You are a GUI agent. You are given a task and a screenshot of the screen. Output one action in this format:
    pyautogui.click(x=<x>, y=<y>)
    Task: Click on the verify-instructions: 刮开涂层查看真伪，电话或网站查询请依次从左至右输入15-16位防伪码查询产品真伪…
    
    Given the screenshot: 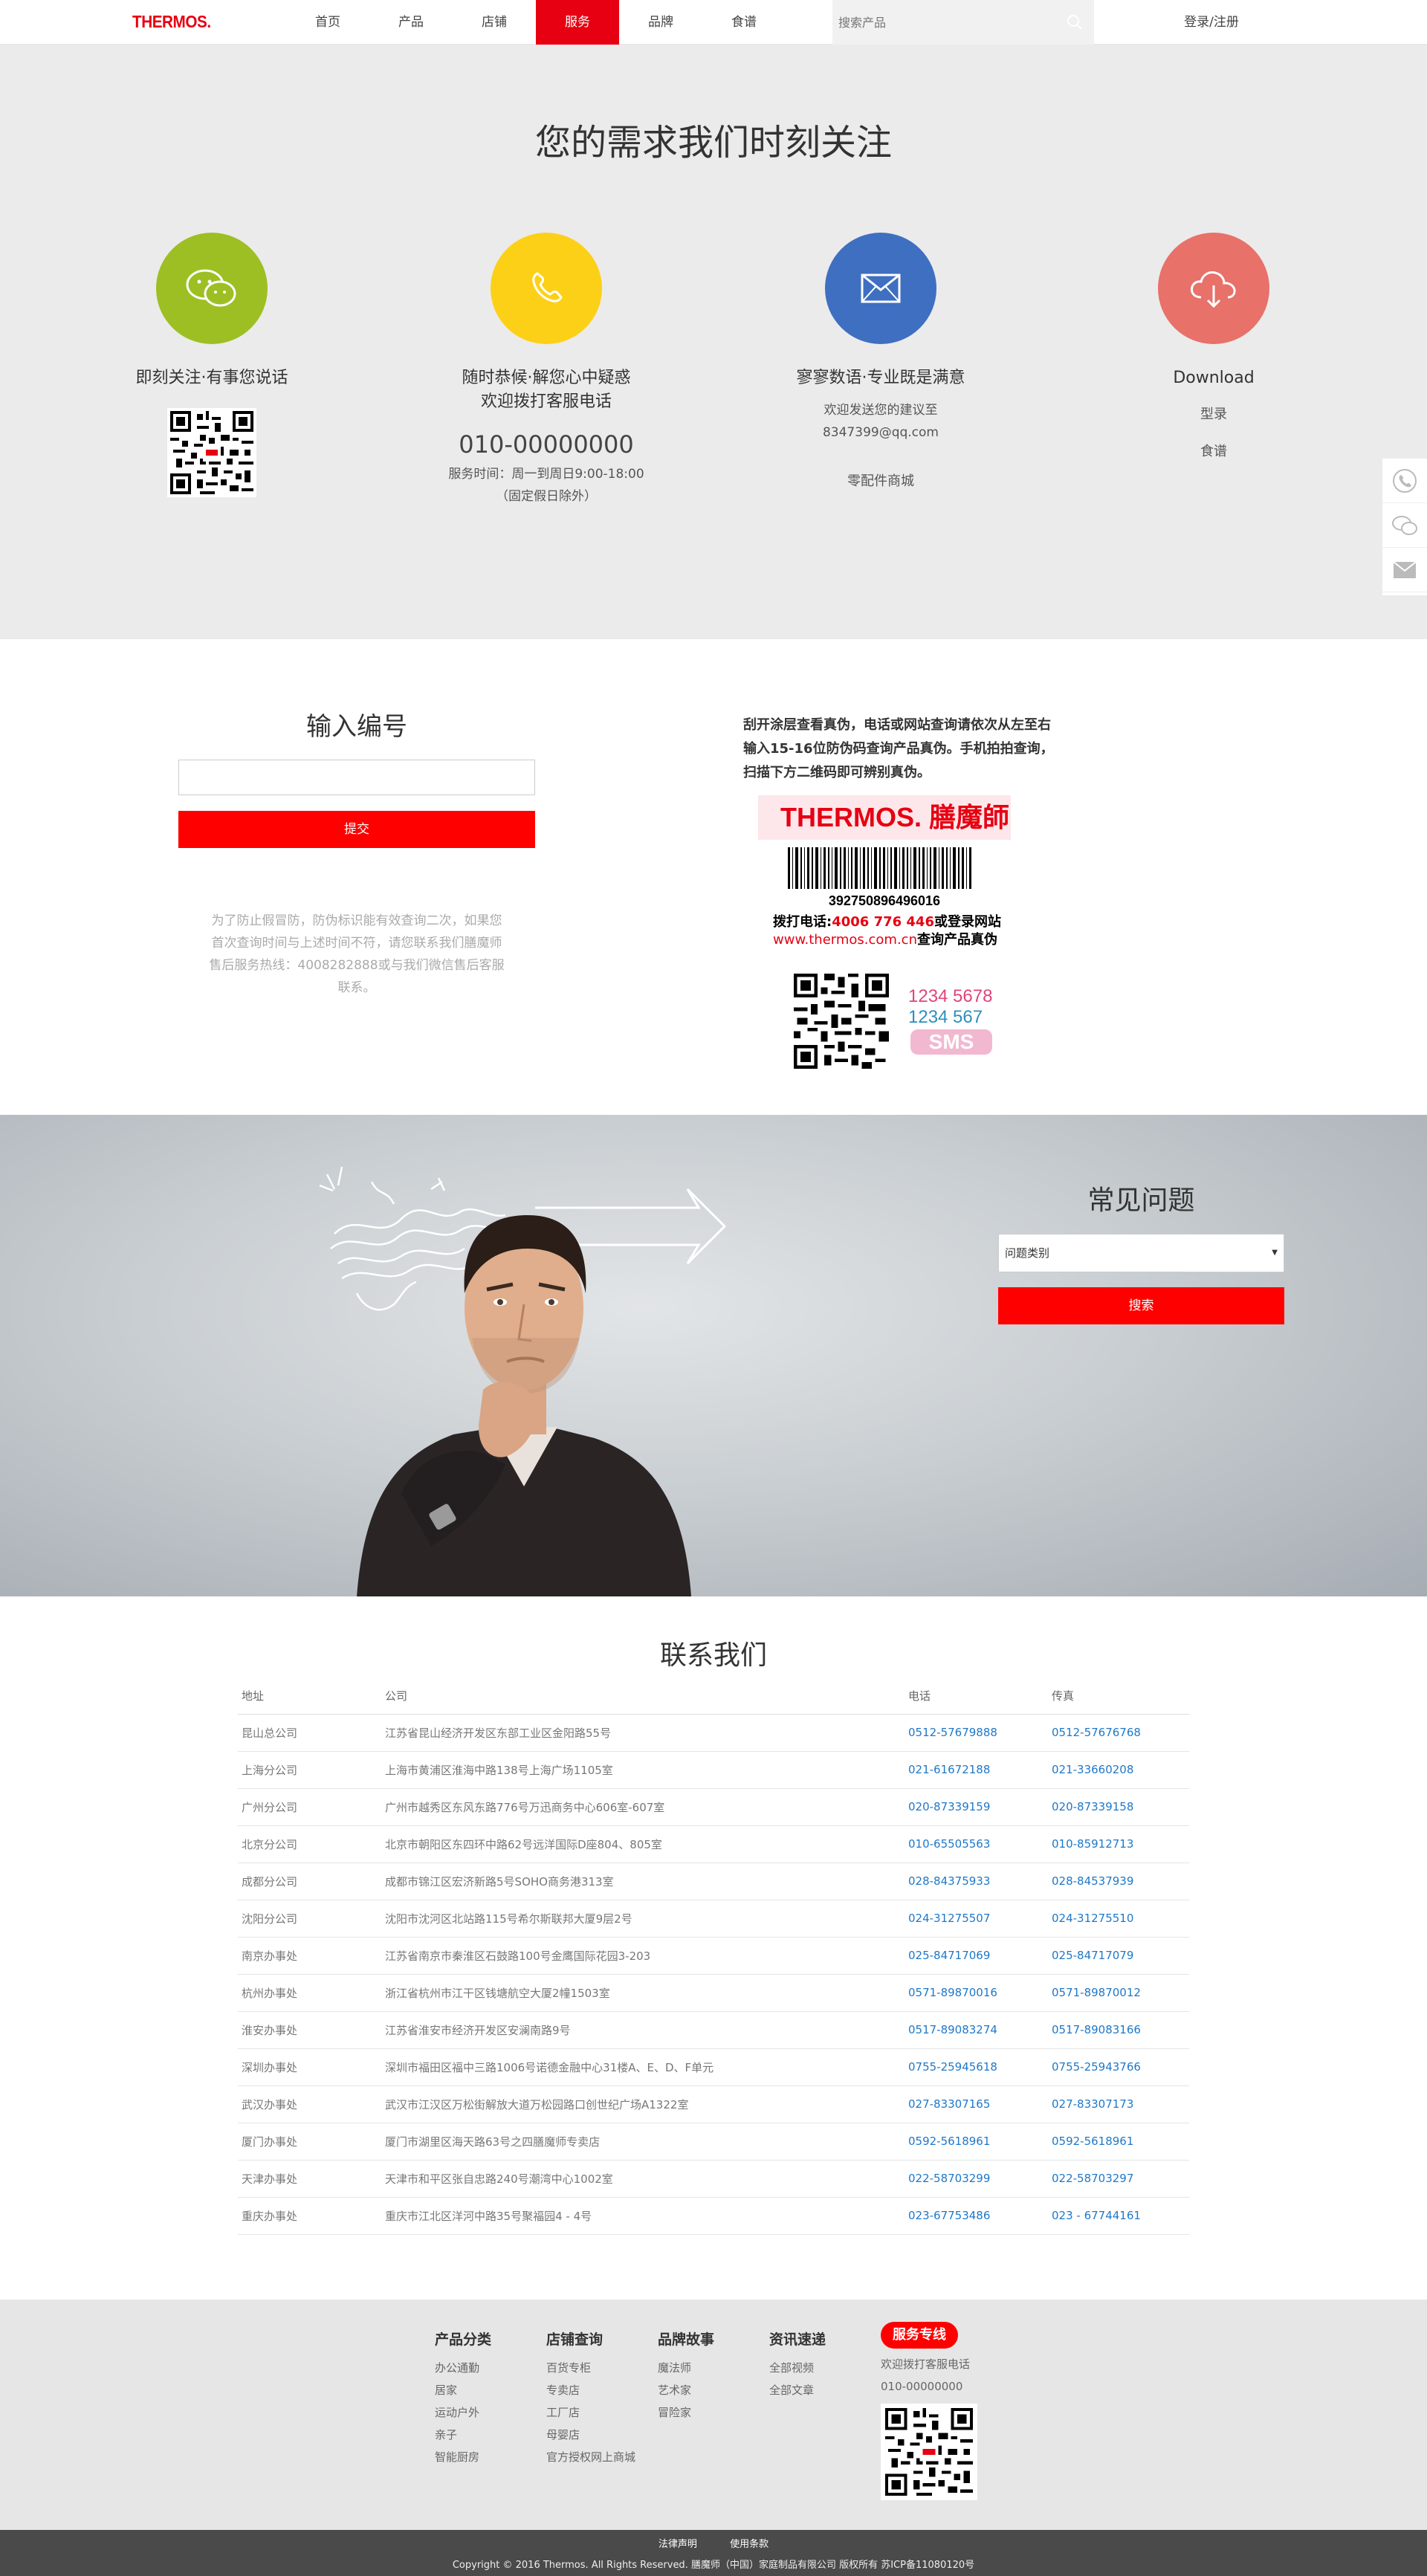 What is the action you would take?
    pyautogui.click(x=898, y=748)
    